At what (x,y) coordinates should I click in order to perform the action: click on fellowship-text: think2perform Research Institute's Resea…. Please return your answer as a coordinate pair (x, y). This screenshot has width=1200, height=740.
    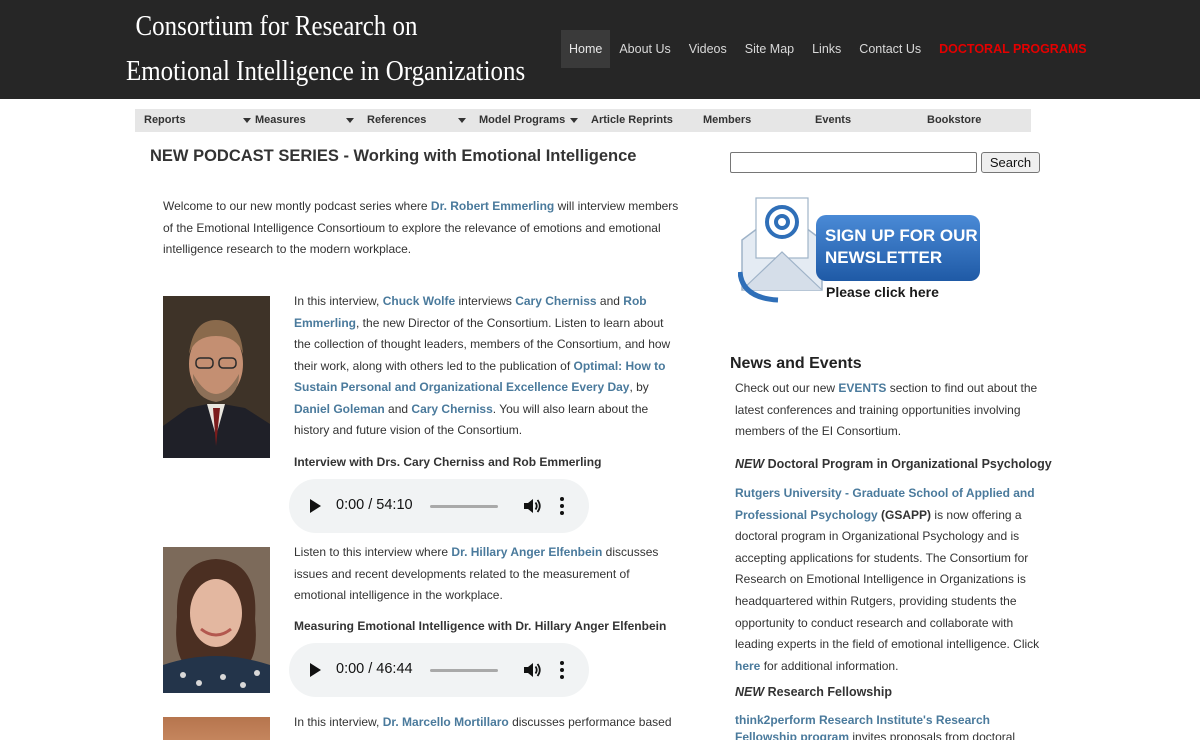
    Looking at the image, I should click on (890, 726).